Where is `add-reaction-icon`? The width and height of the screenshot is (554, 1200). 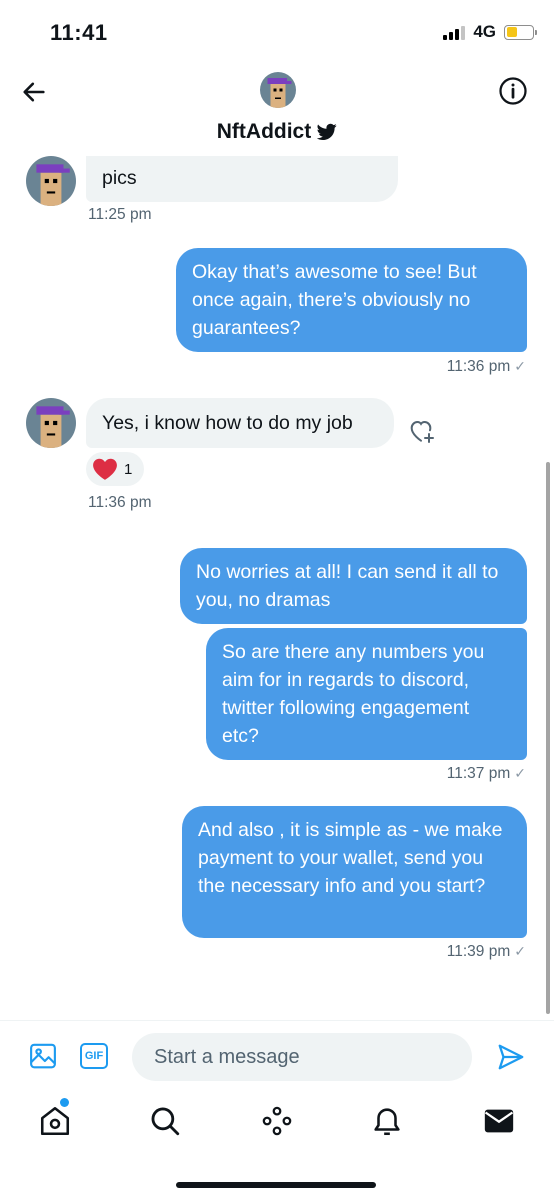
add-reaction-icon is located at coordinates (421, 430).